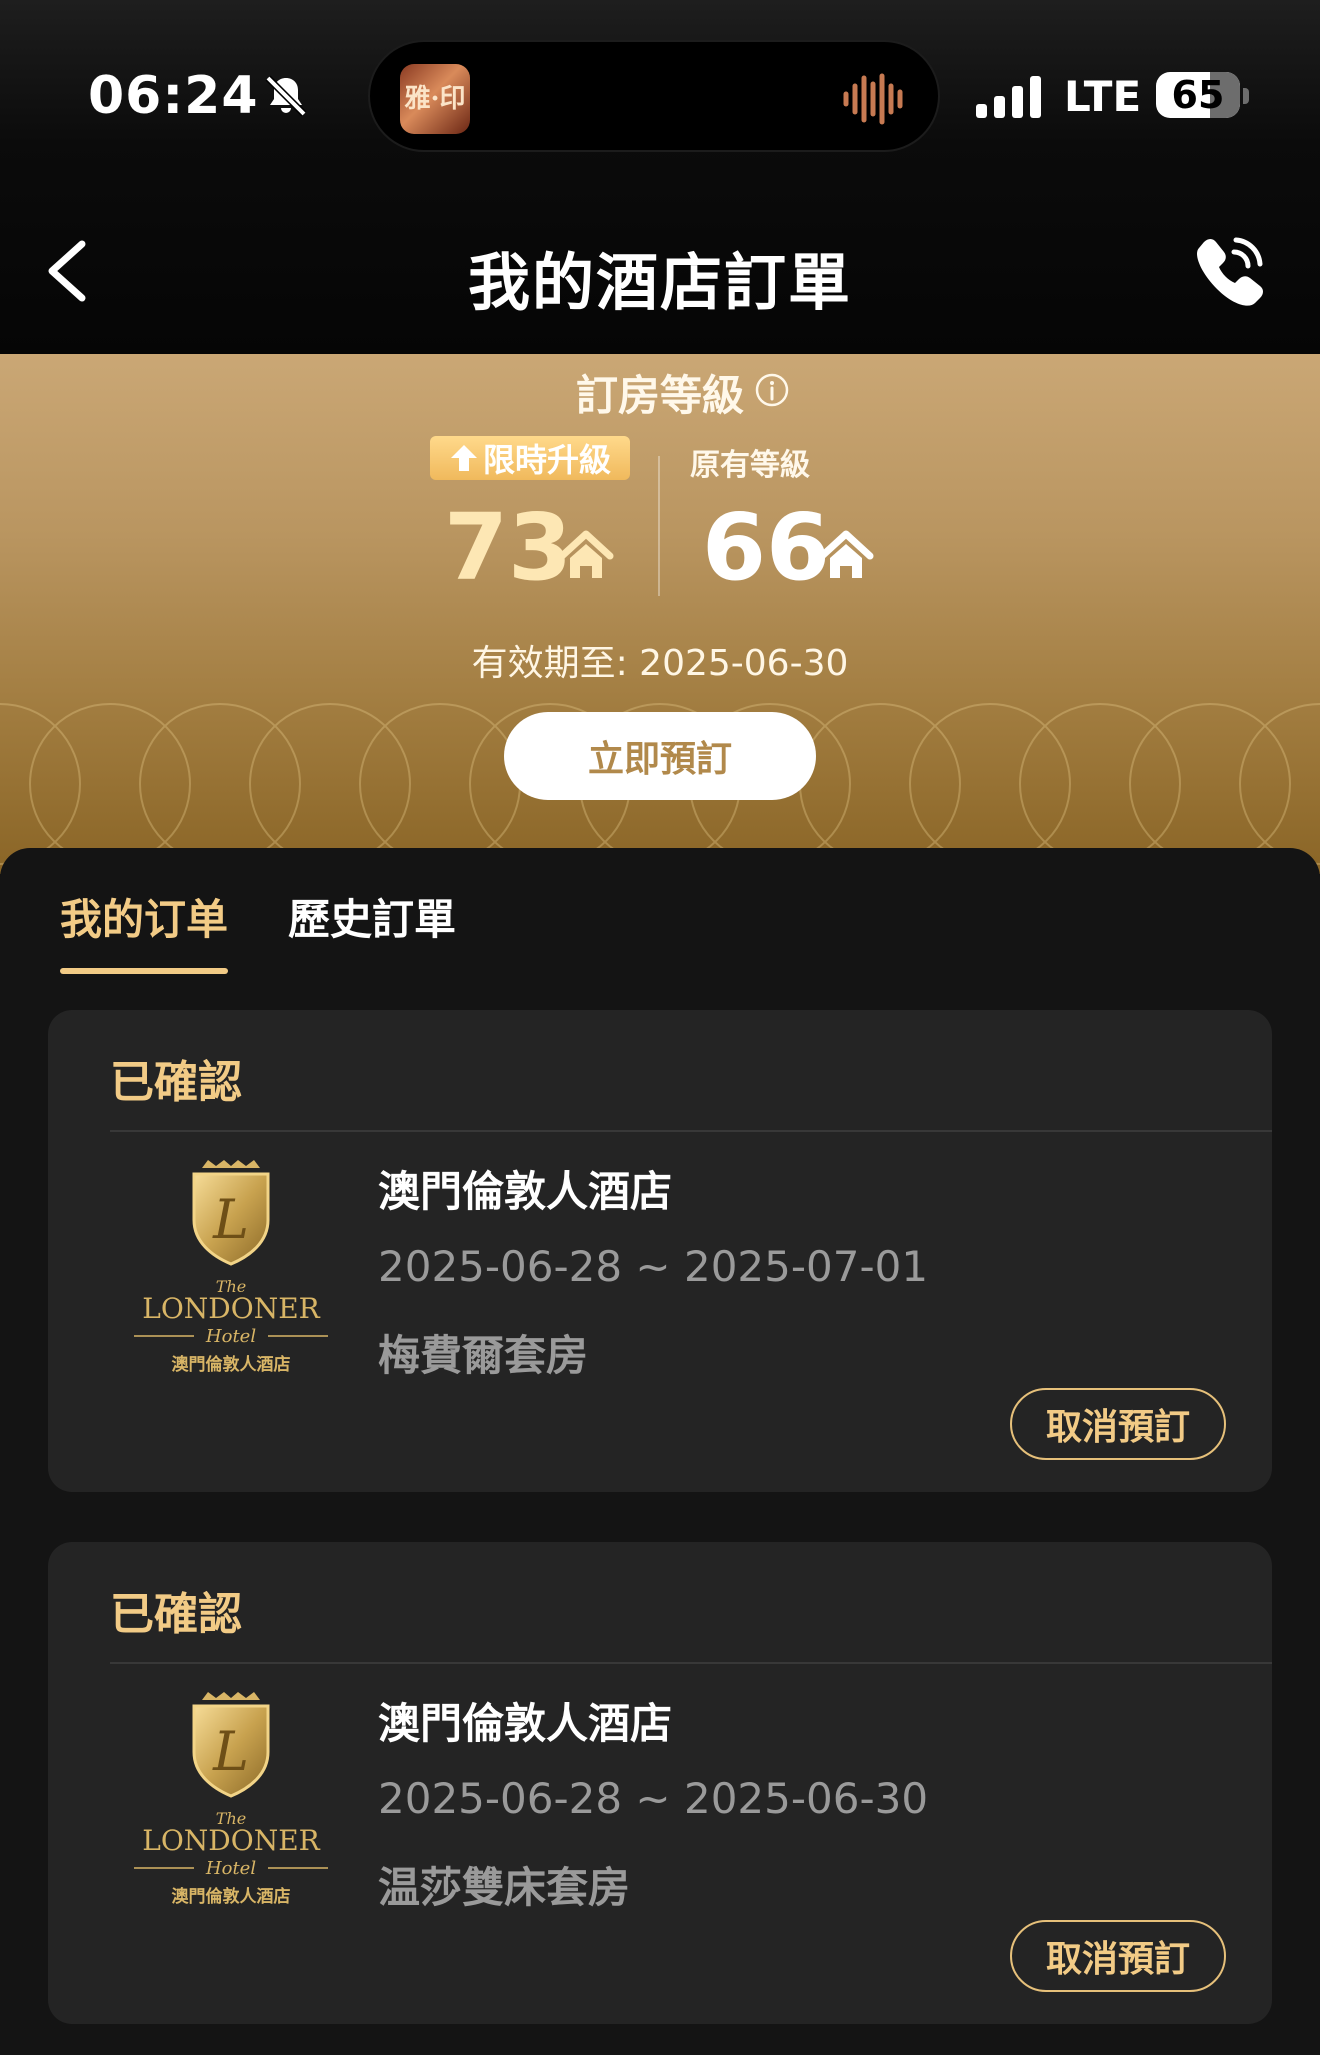  Describe the element at coordinates (144, 916) in the screenshot. I see `tab-my-orders: 我的订单` at that location.